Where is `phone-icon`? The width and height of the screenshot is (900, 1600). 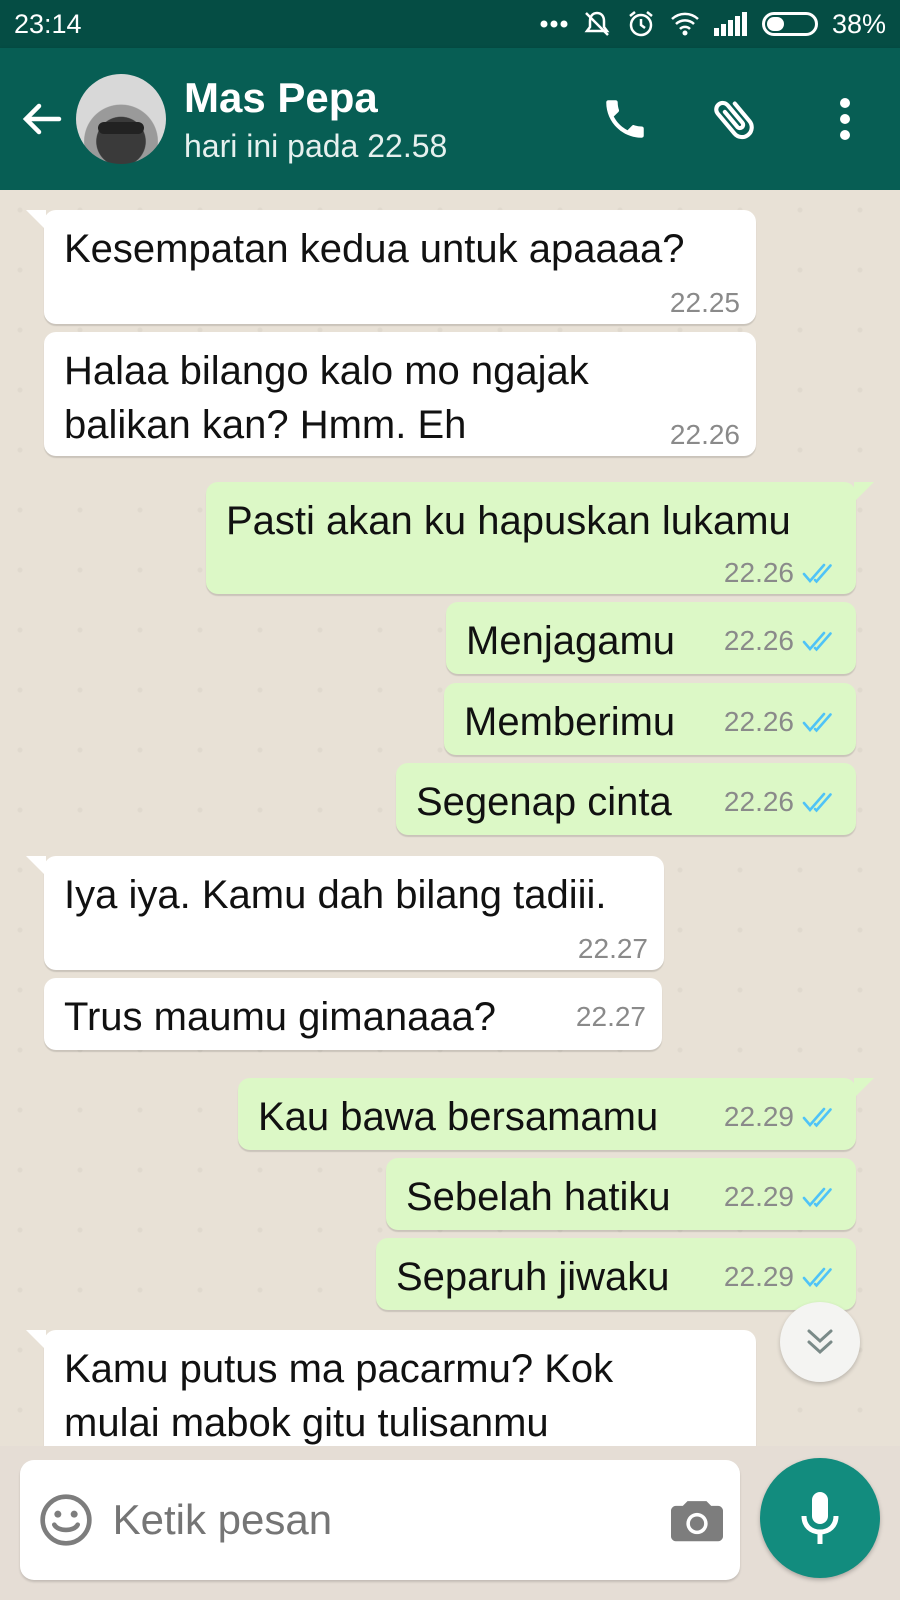
phone-icon is located at coordinates (625, 119).